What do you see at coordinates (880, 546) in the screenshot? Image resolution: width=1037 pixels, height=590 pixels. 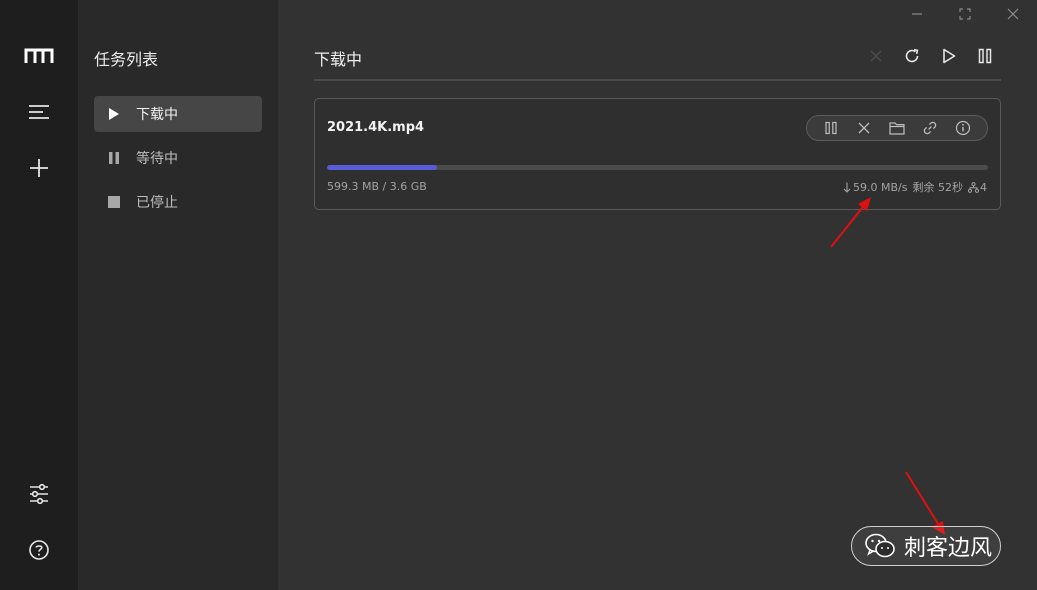 I see `wechat-icon` at bounding box center [880, 546].